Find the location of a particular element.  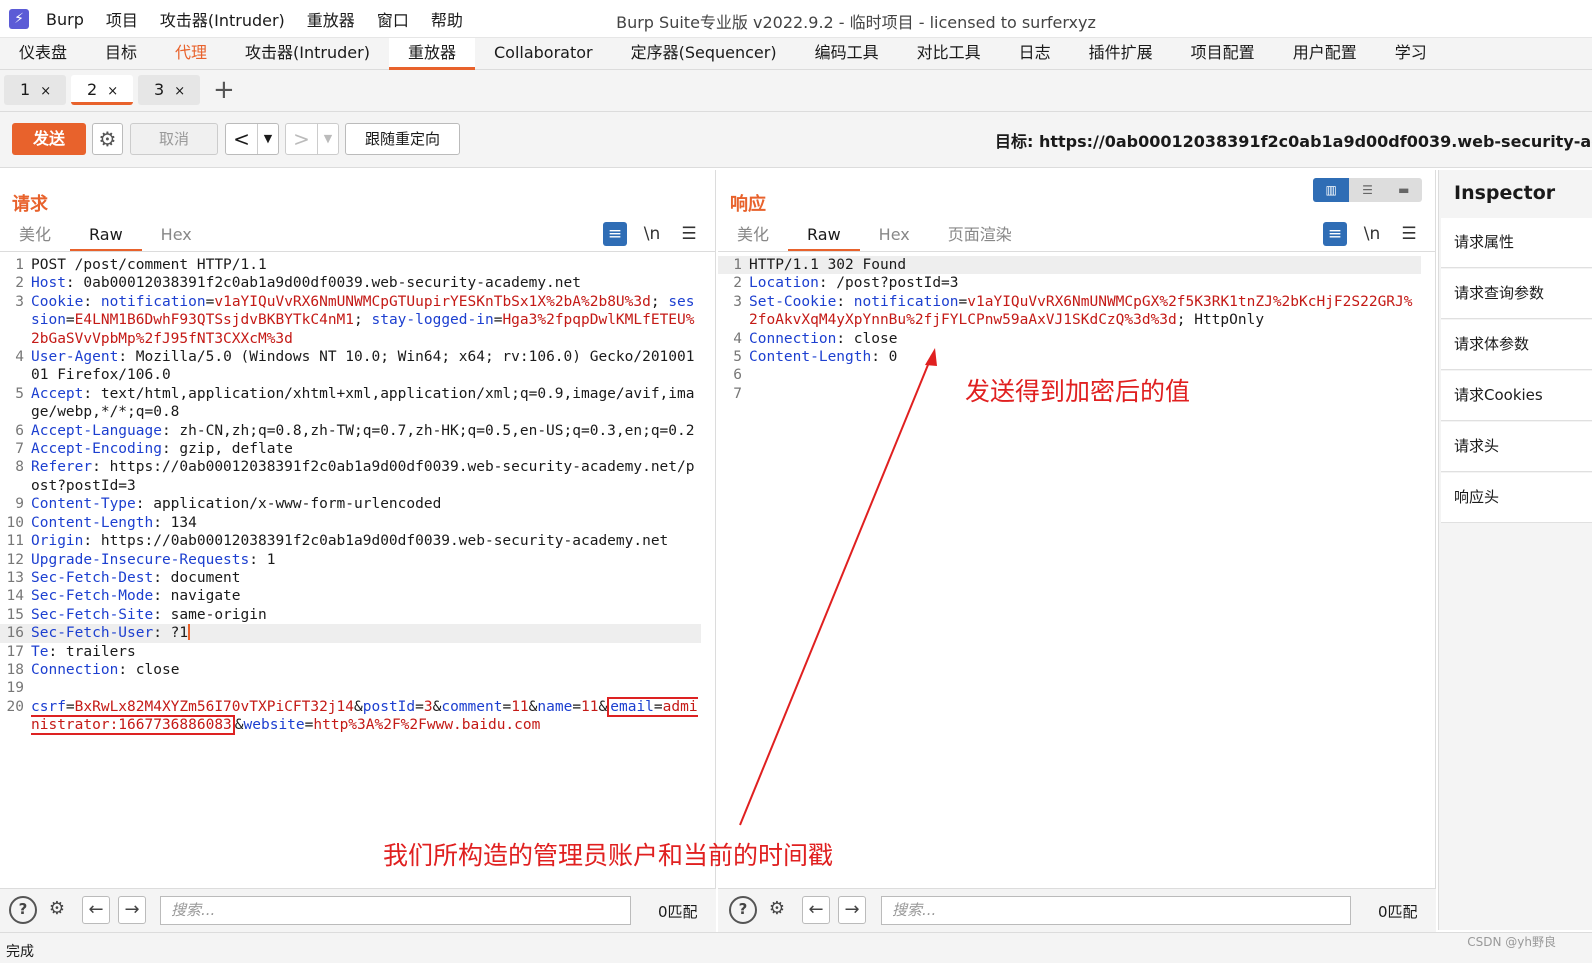

editor-line: 19 is located at coordinates (350, 688).